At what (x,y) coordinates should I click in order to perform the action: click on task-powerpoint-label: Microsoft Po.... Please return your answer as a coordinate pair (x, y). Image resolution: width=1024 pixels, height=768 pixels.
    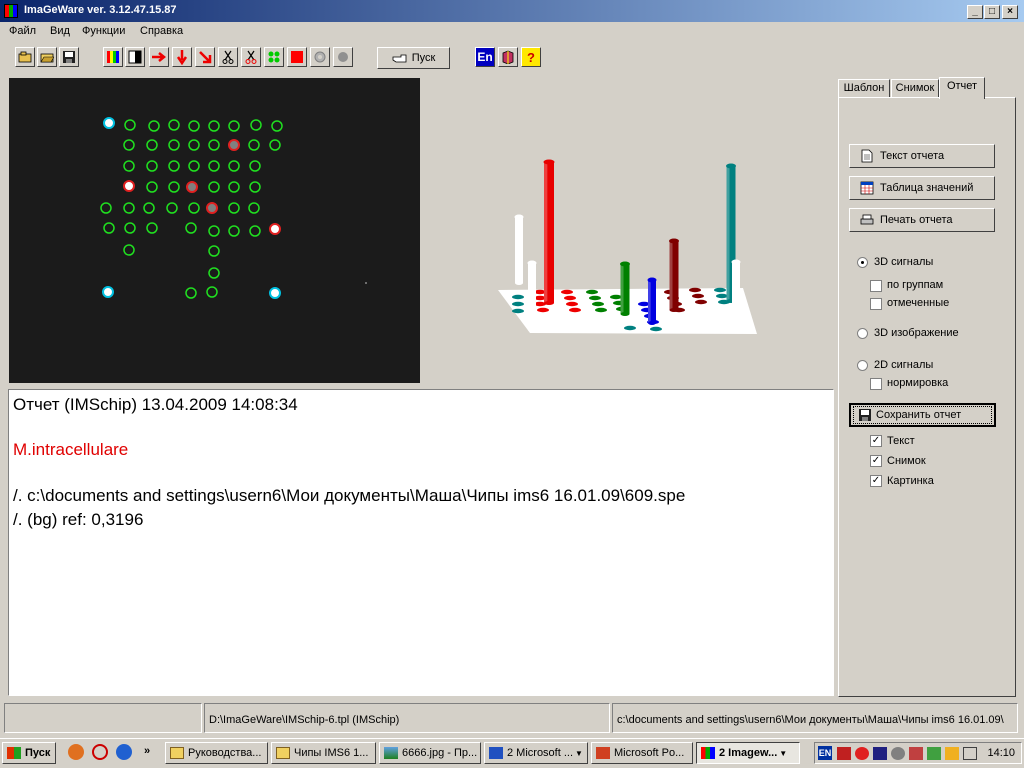
    Looking at the image, I should click on (649, 753).